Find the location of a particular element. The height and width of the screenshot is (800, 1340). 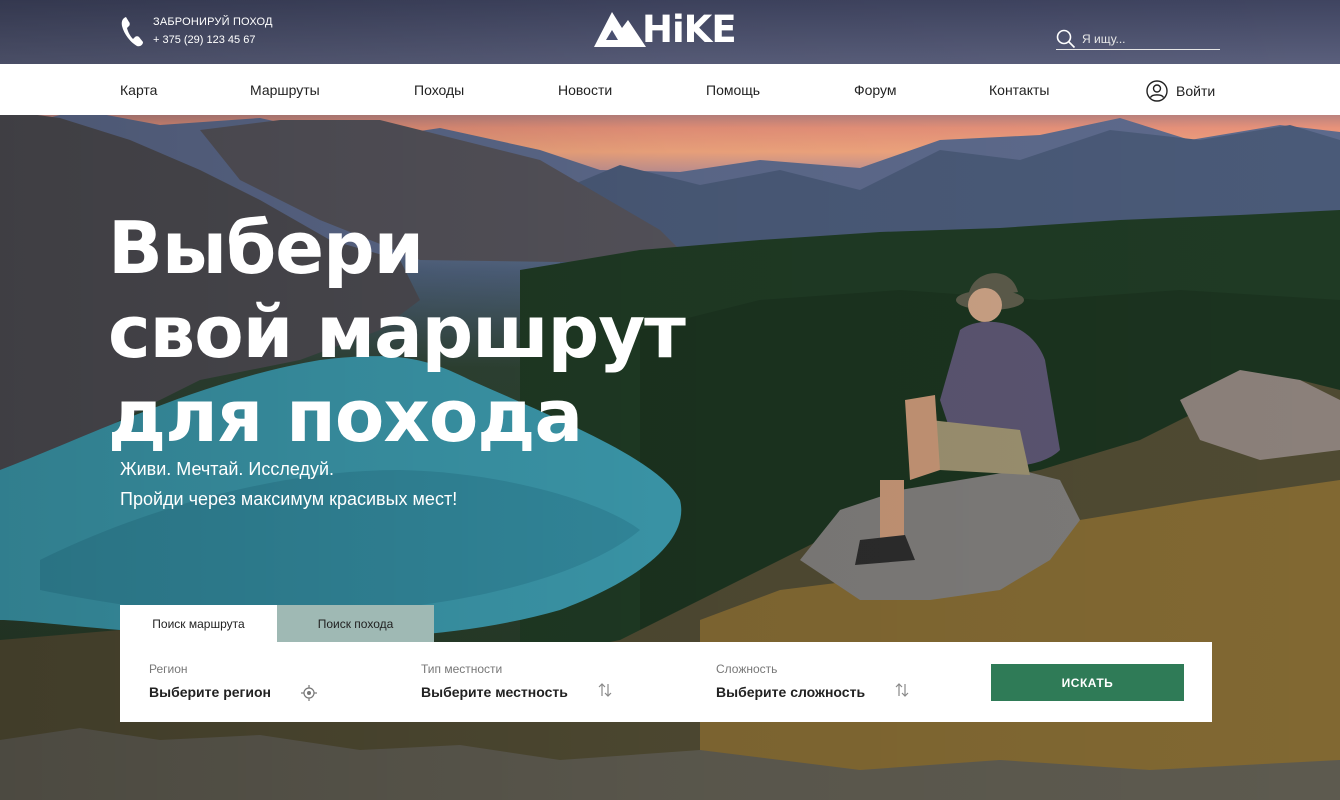

region-value: Выберите регион is located at coordinates (210, 692).